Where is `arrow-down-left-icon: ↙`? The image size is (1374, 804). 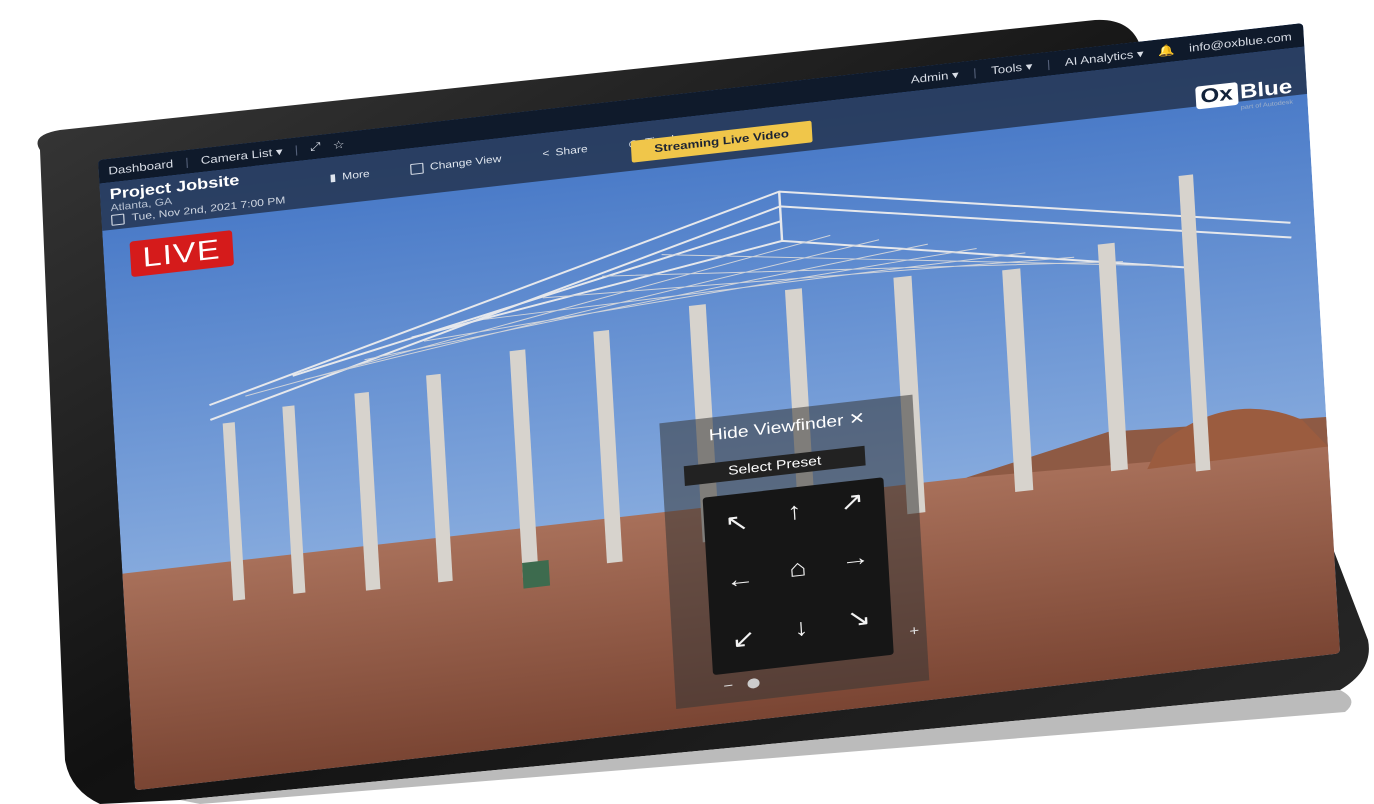
arrow-down-left-icon: ↙ is located at coordinates (743, 639).